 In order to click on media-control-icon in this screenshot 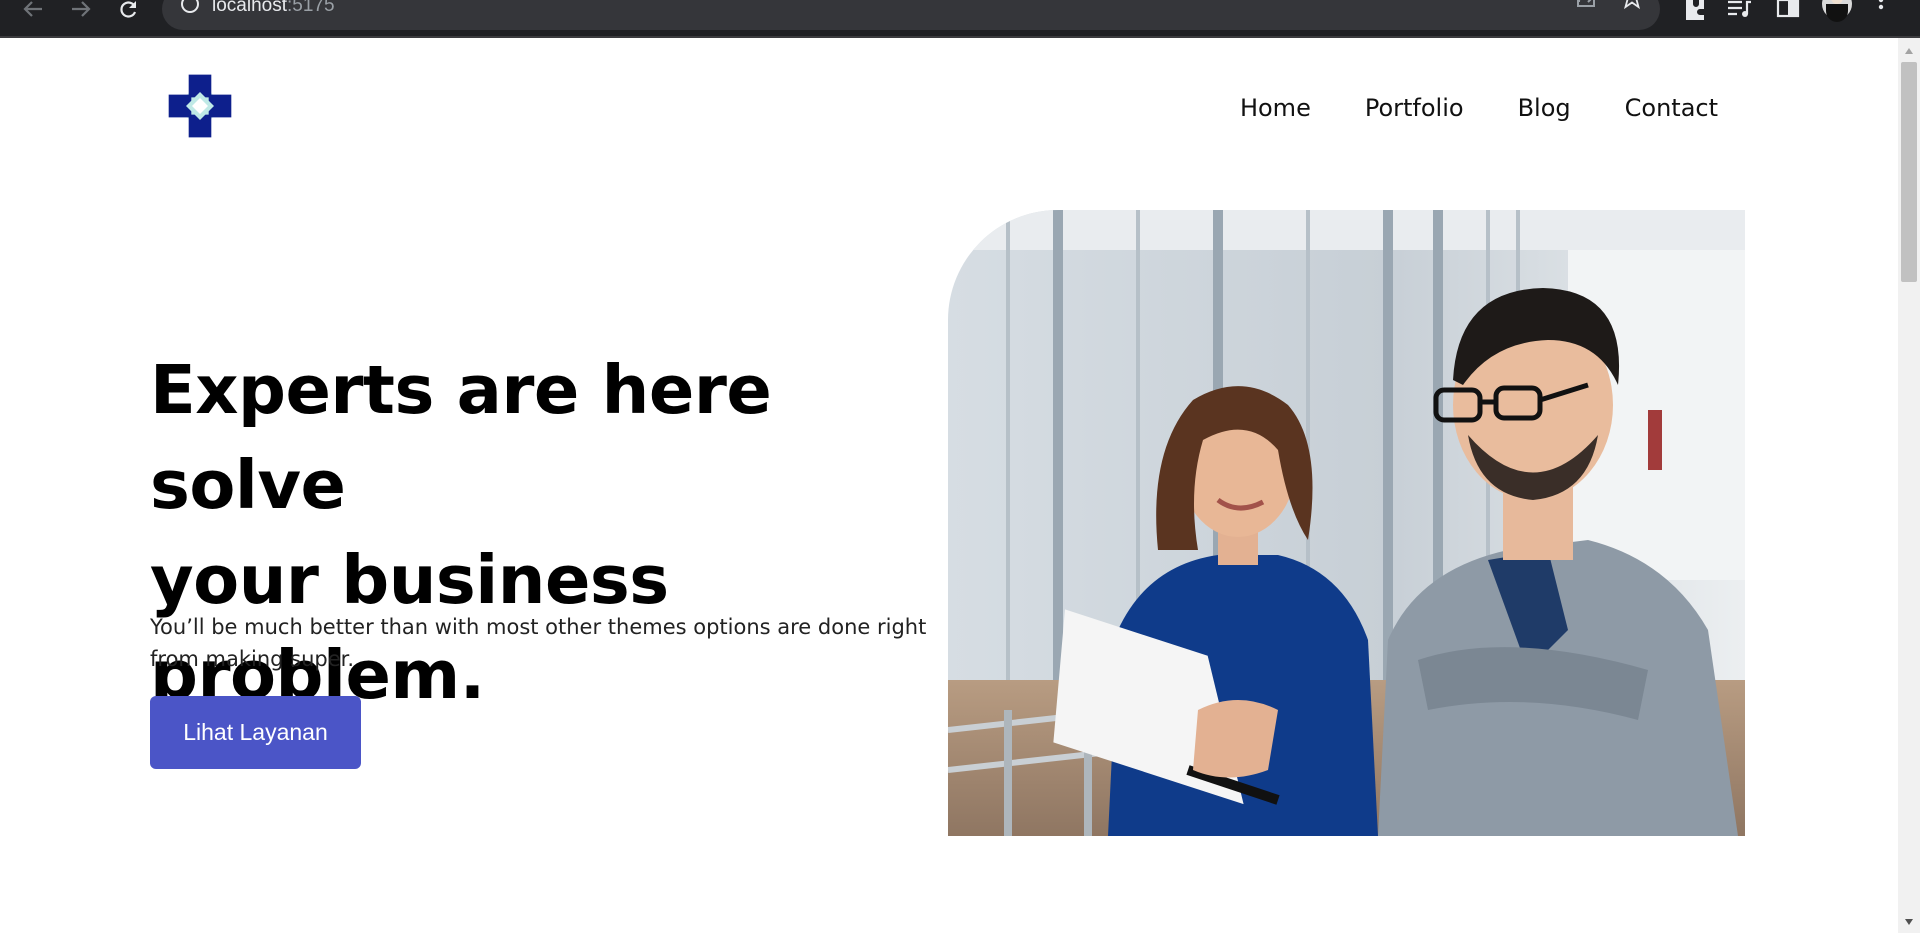, I will do `click(1740, 10)`.